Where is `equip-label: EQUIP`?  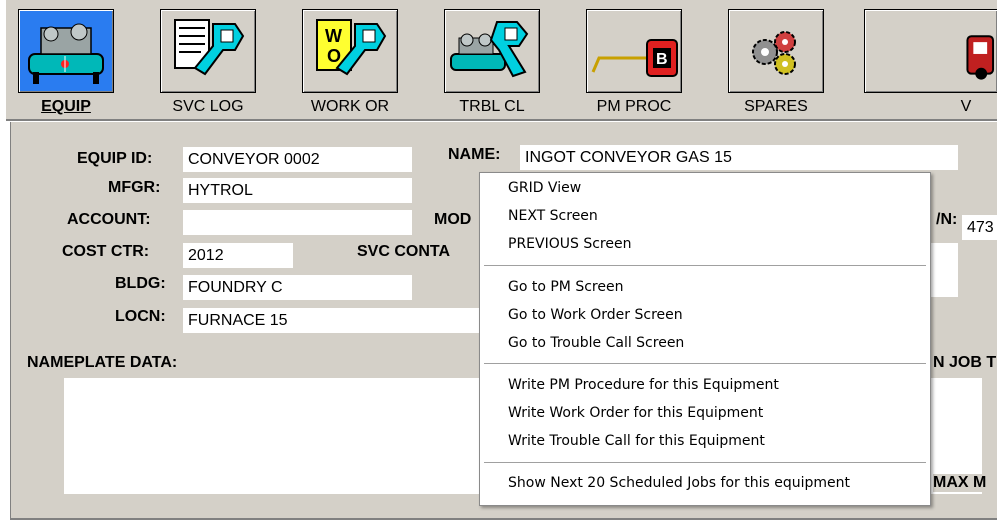 equip-label: EQUIP is located at coordinates (66, 107).